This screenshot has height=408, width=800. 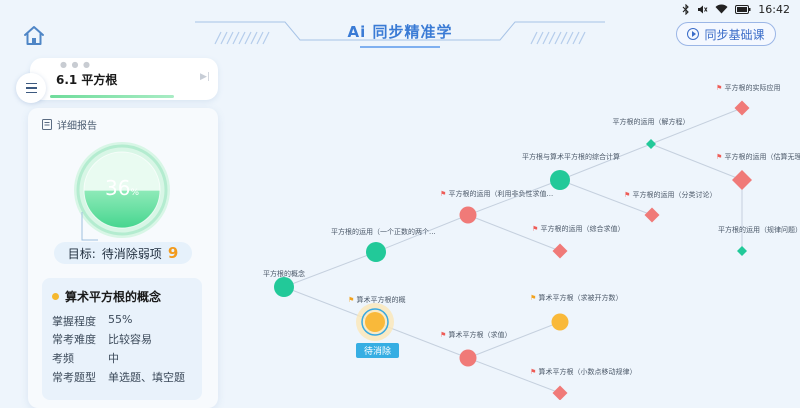 What do you see at coordinates (131, 253) in the screenshot?
I see `target-text: 待消除弱项` at bounding box center [131, 253].